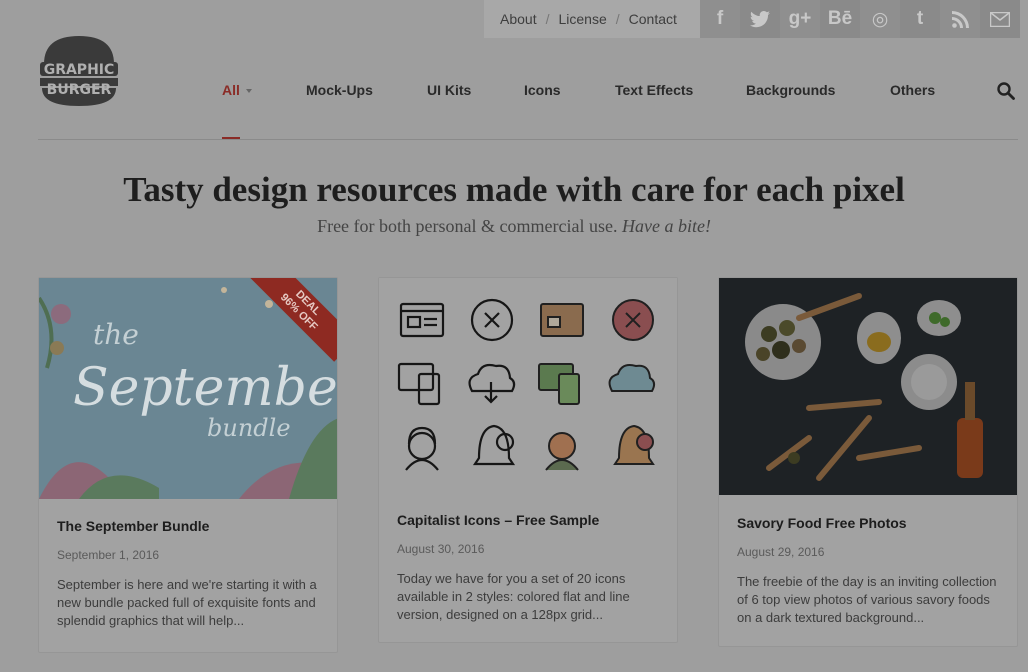 The height and width of the screenshot is (672, 1028). Describe the element at coordinates (582, 19) in the screenshot. I see `license-link: License` at that location.